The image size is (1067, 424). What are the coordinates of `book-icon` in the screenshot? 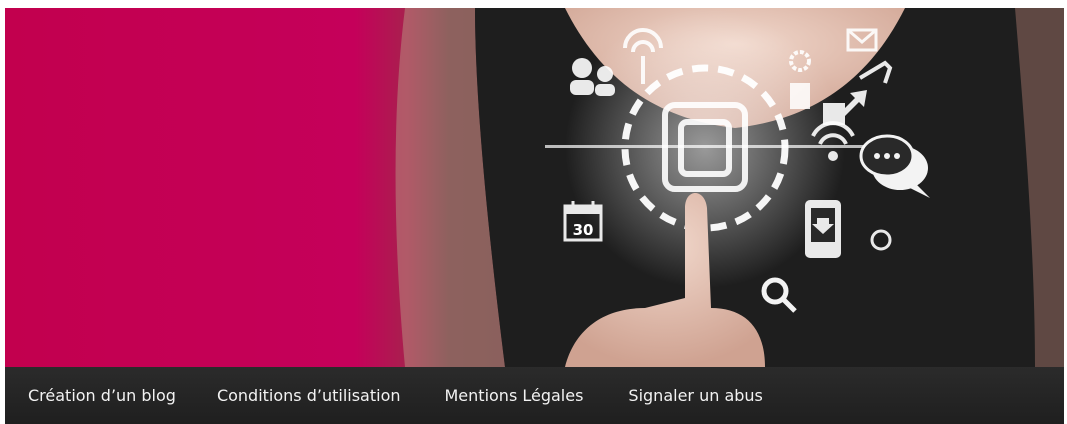 It's located at (800, 96).